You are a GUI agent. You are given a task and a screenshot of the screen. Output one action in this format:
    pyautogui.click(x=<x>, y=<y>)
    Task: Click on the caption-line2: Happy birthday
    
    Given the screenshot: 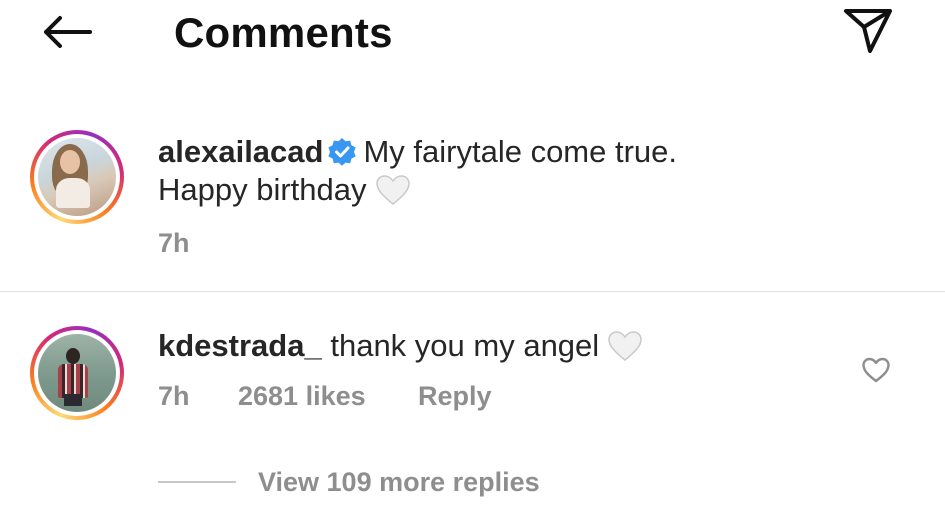 What is the action you would take?
    pyautogui.click(x=262, y=189)
    